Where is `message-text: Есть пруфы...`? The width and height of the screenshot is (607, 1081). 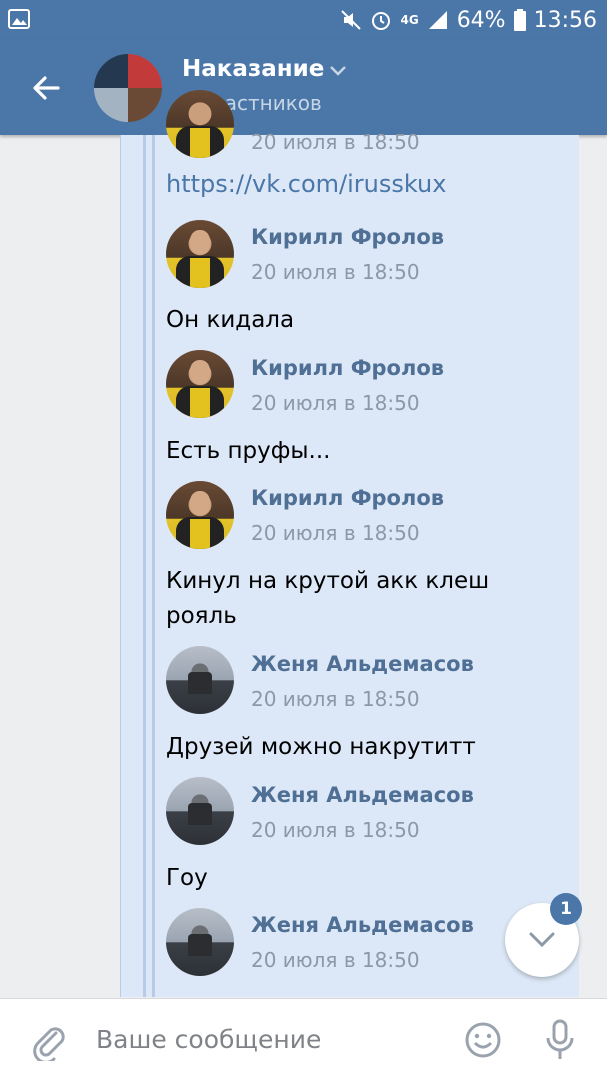
message-text: Есть пруфы... is located at coordinates (248, 451).